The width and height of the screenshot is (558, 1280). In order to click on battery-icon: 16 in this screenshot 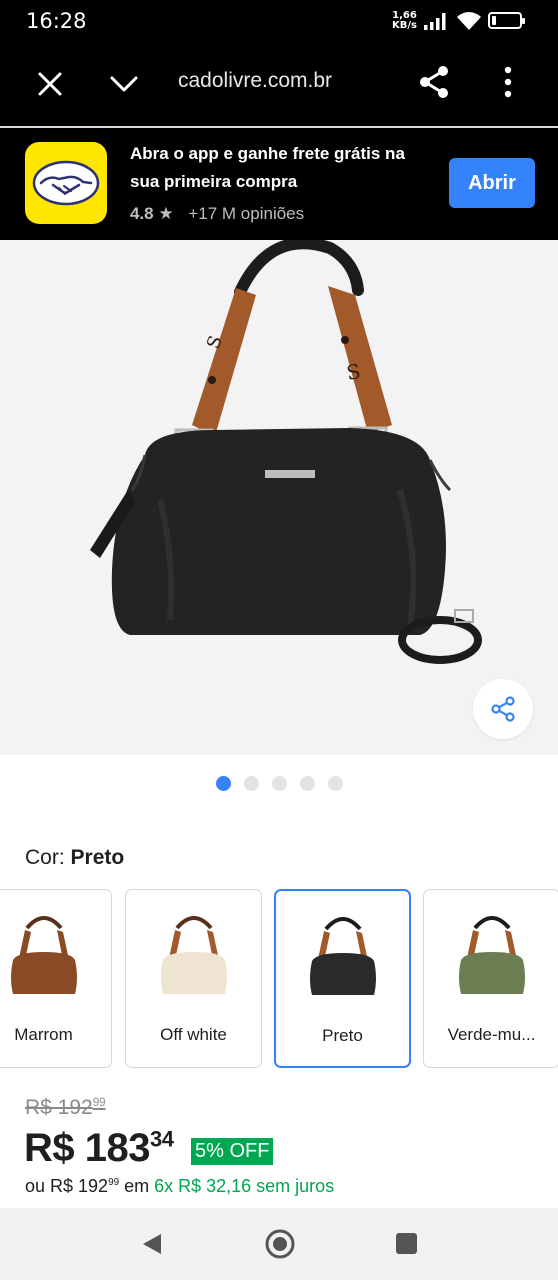, I will do `click(506, 20)`.